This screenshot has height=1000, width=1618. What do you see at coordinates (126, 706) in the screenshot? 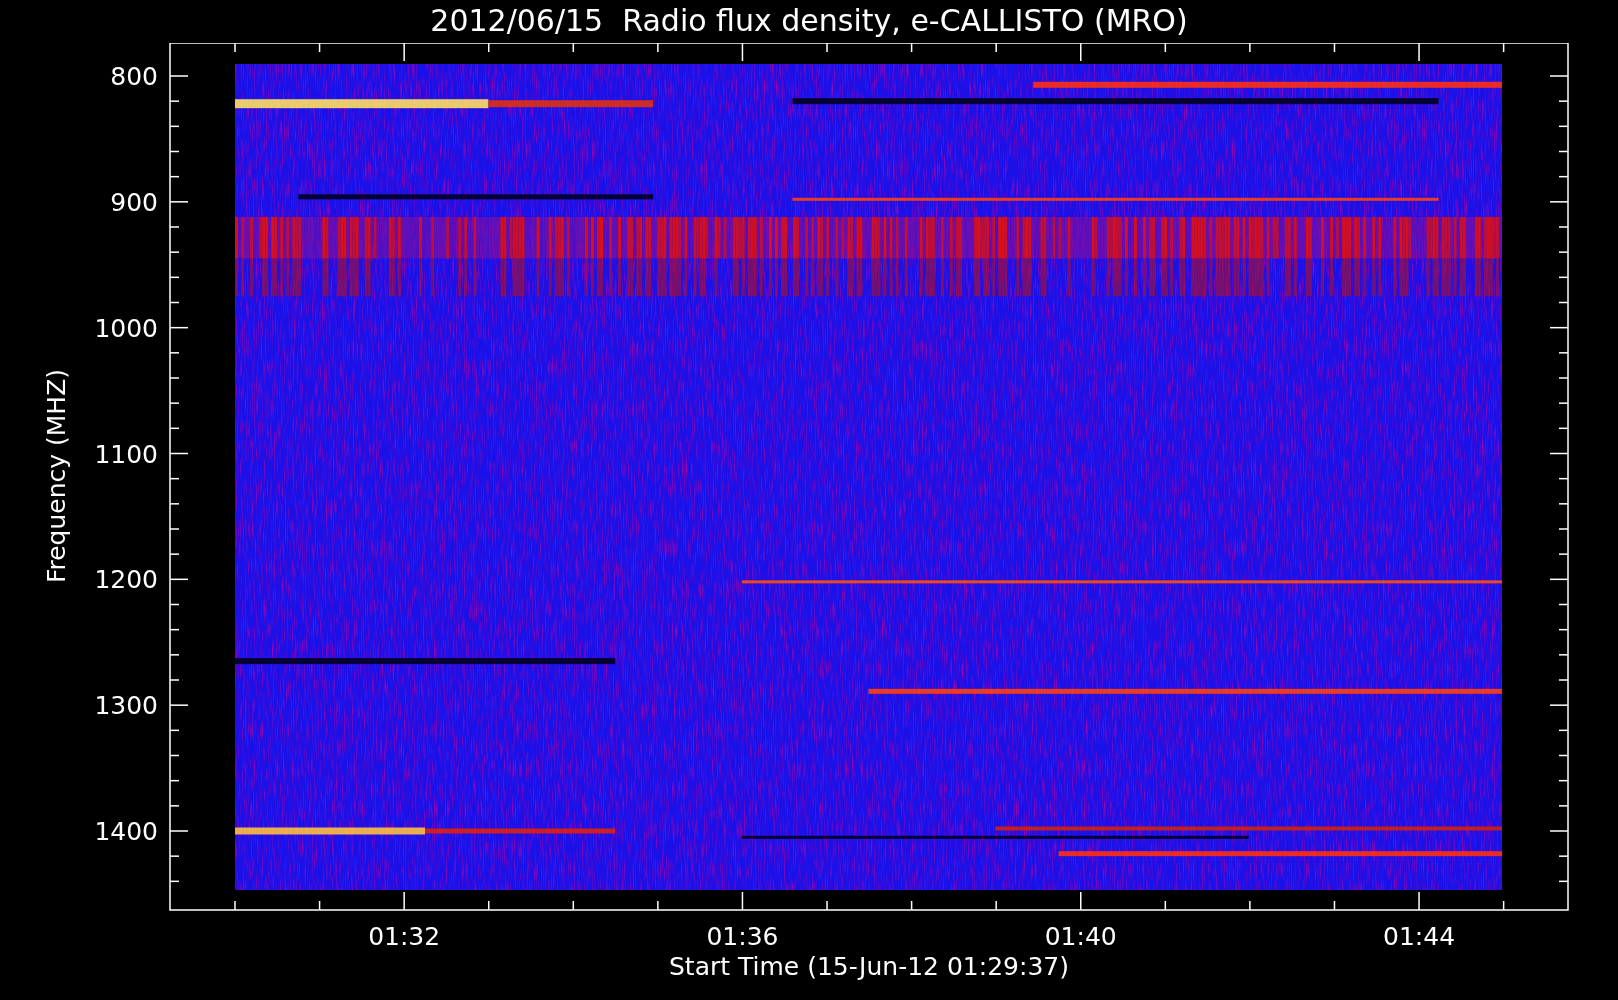
I see `tick-label: 1300` at bounding box center [126, 706].